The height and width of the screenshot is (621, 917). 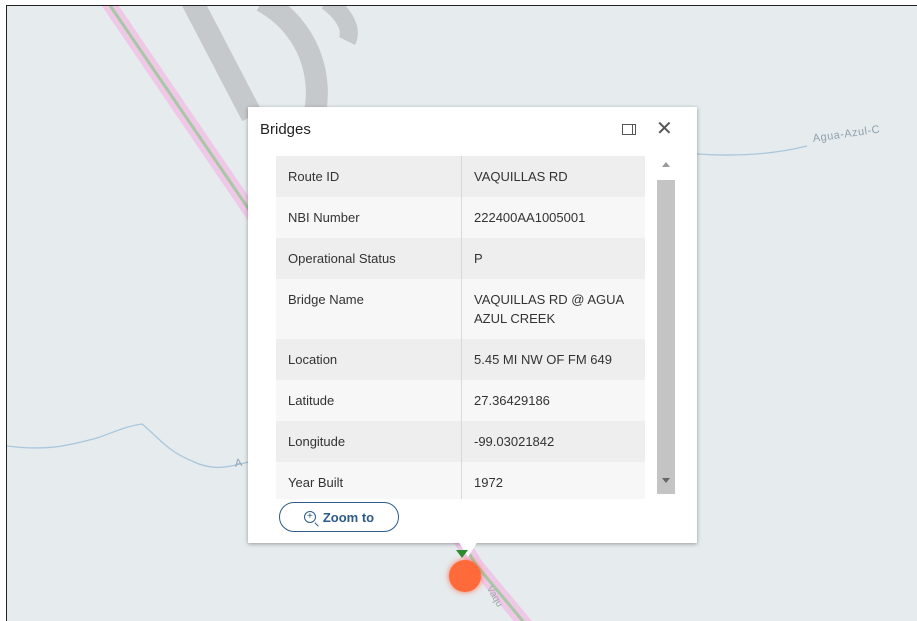 I want to click on dock-icon, so click(x=629, y=129).